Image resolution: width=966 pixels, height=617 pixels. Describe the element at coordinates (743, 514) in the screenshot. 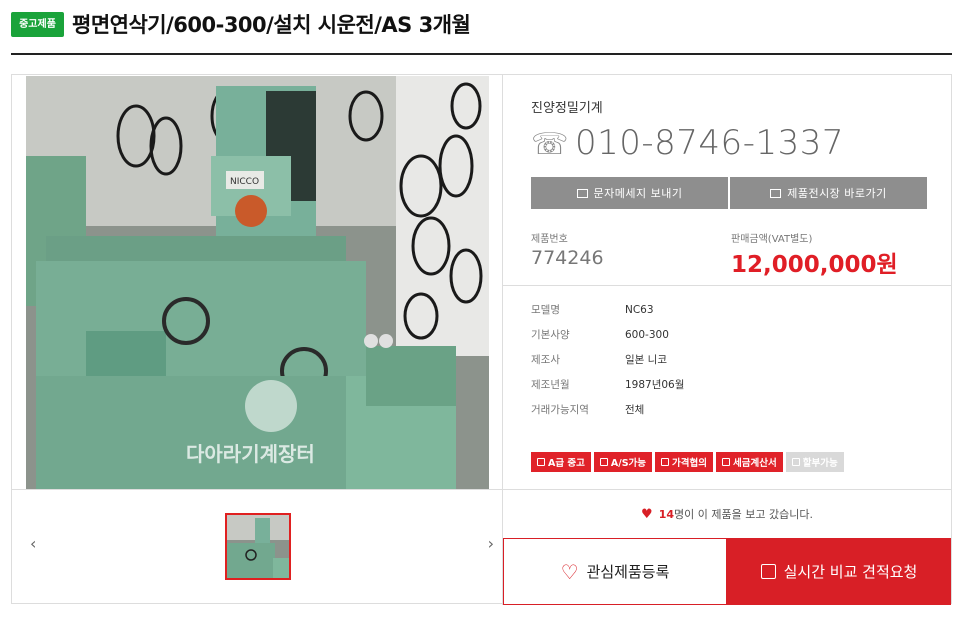

I see `view-count-text: 명이 이 제품을 보고 갔습니다.` at that location.